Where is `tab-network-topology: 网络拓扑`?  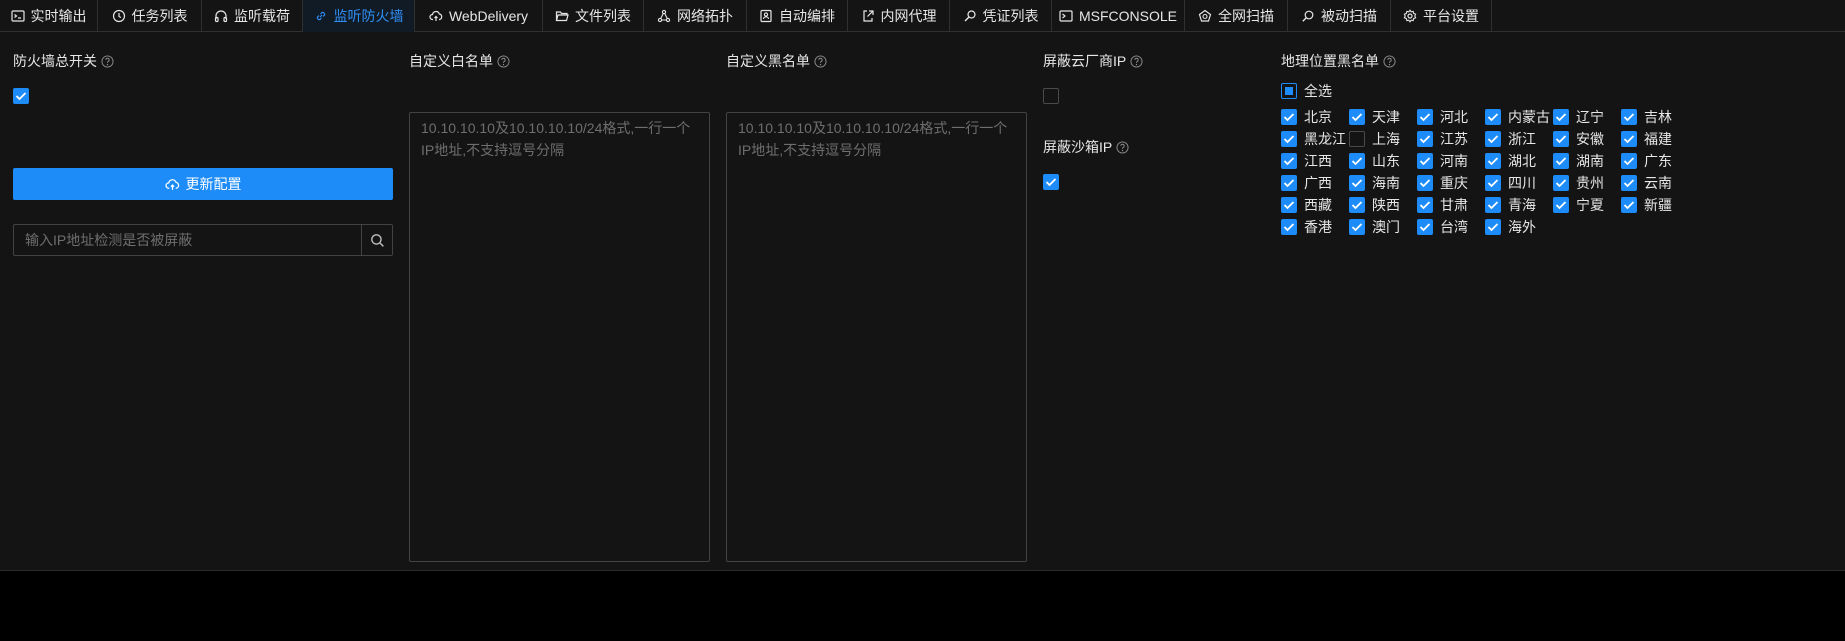
tab-network-topology: 网络拓扑 is located at coordinates (695, 16).